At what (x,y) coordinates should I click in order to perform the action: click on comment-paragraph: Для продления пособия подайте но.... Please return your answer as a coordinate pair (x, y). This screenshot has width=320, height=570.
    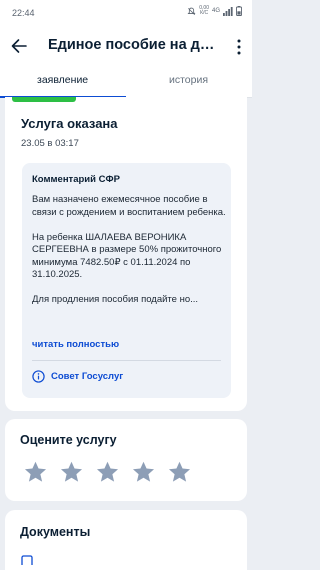
    Looking at the image, I should click on (115, 299).